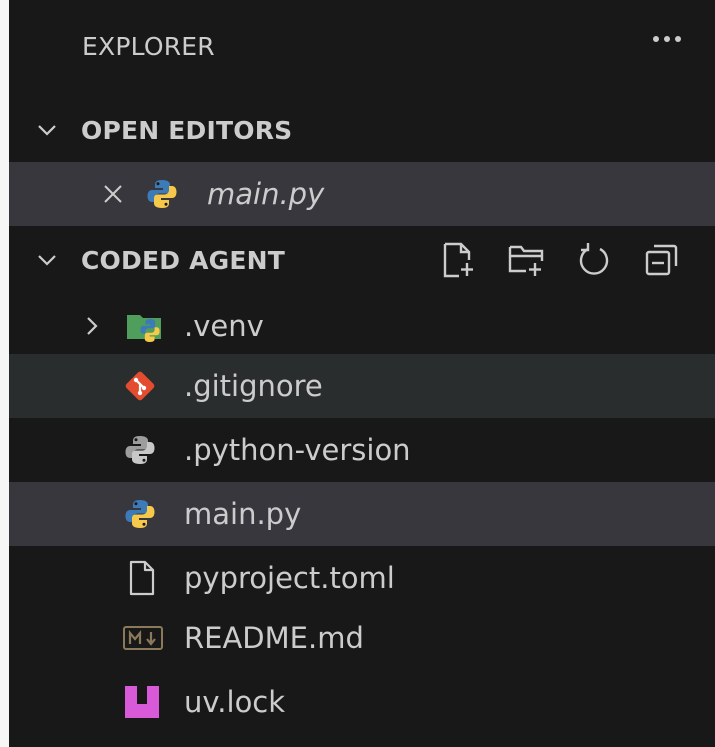 This screenshot has width=715, height=747. I want to click on workspace-label: CODED AGENT, so click(183, 260).